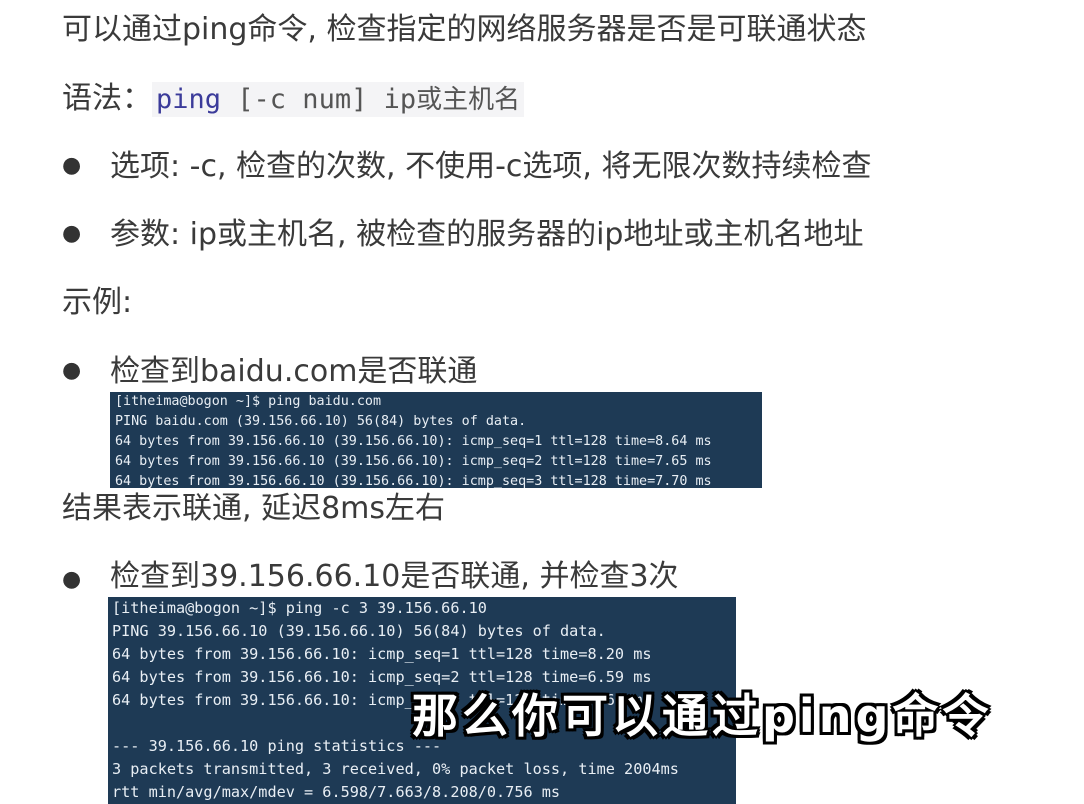 Image resolution: width=1084 pixels, height=804 pixels. Describe the element at coordinates (248, 401) in the screenshot. I see `terminal-line: [itheima@bogon ~]$ ping baidu.com` at that location.